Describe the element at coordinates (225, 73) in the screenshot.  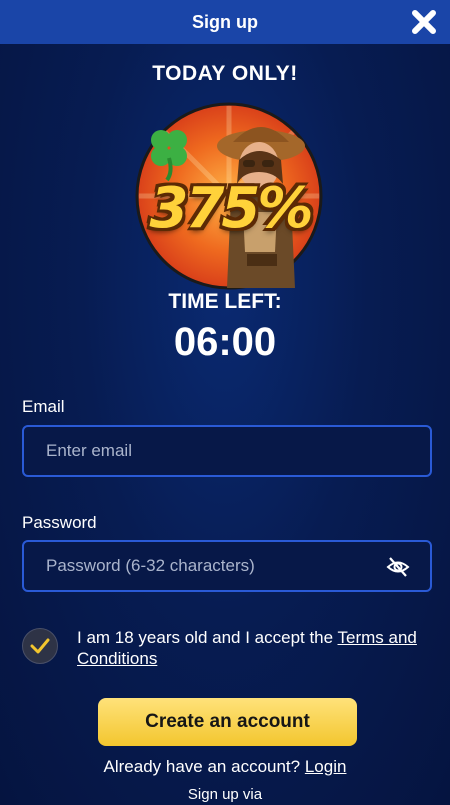
I see `promo-title: TODAY ONLY!` at that location.